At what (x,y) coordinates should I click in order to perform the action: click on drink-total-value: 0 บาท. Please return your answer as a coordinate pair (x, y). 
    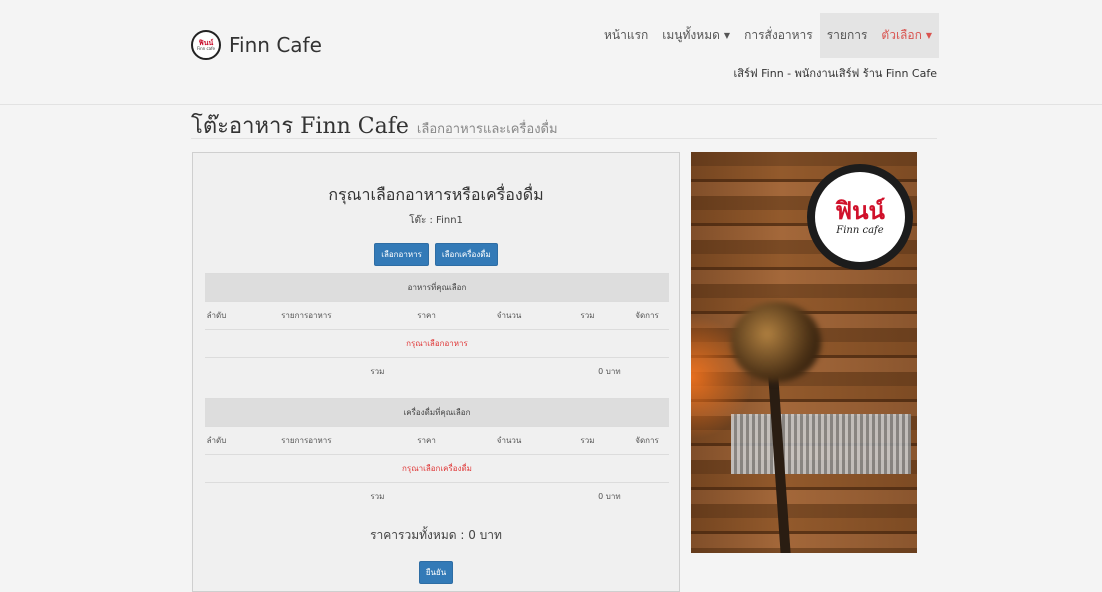
    Looking at the image, I should click on (609, 496).